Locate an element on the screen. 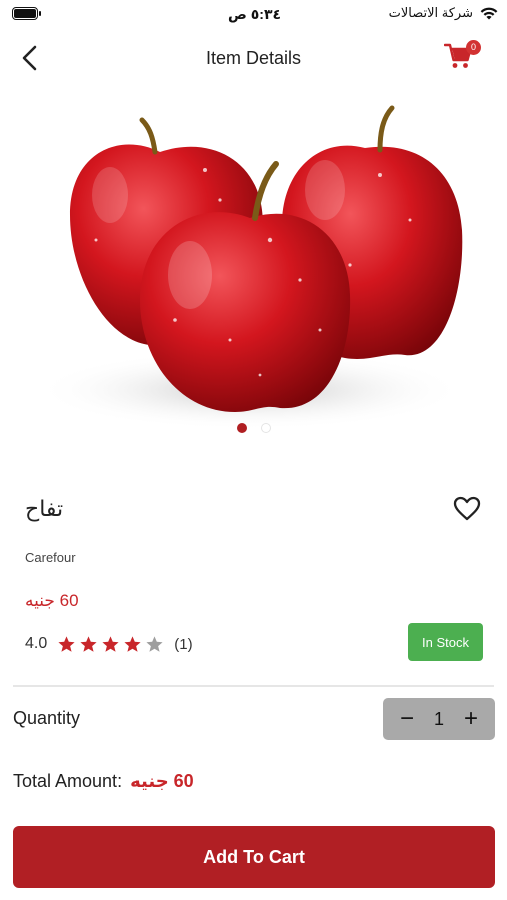 The height and width of the screenshot is (900, 507). total-label: Total Amount: is located at coordinates (68, 781).